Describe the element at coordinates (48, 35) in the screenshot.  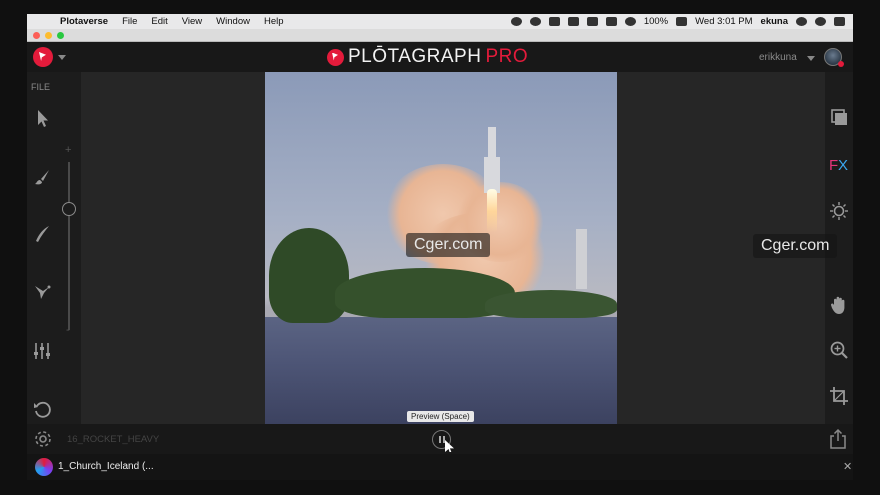
I see `window-minimize-button` at that location.